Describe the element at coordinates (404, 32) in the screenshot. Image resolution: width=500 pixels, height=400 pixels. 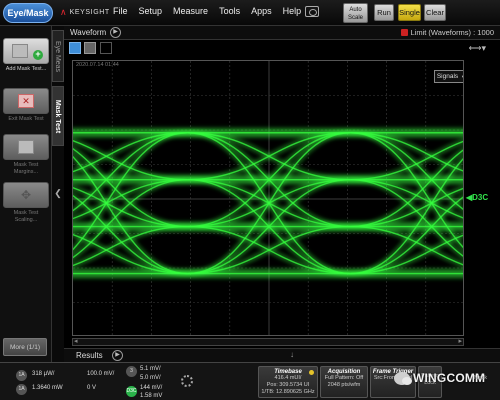
I see `limit-stop-icon` at that location.